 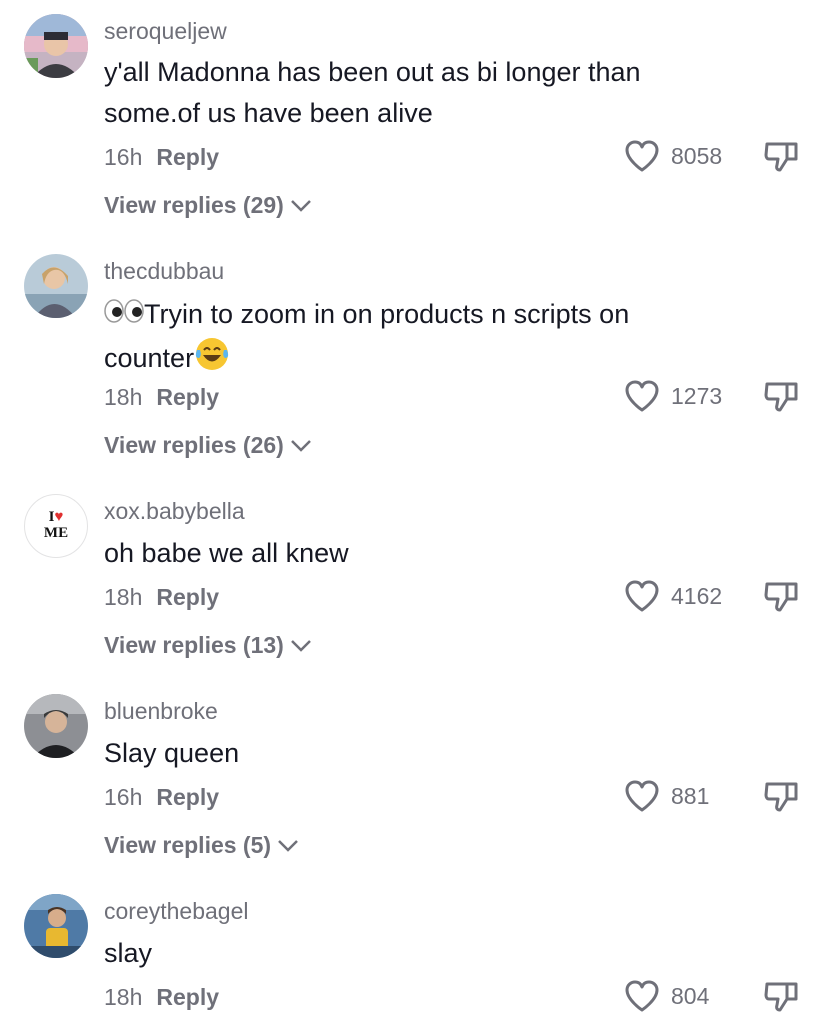 I want to click on view-replies-label: View replies (29), so click(x=194, y=205).